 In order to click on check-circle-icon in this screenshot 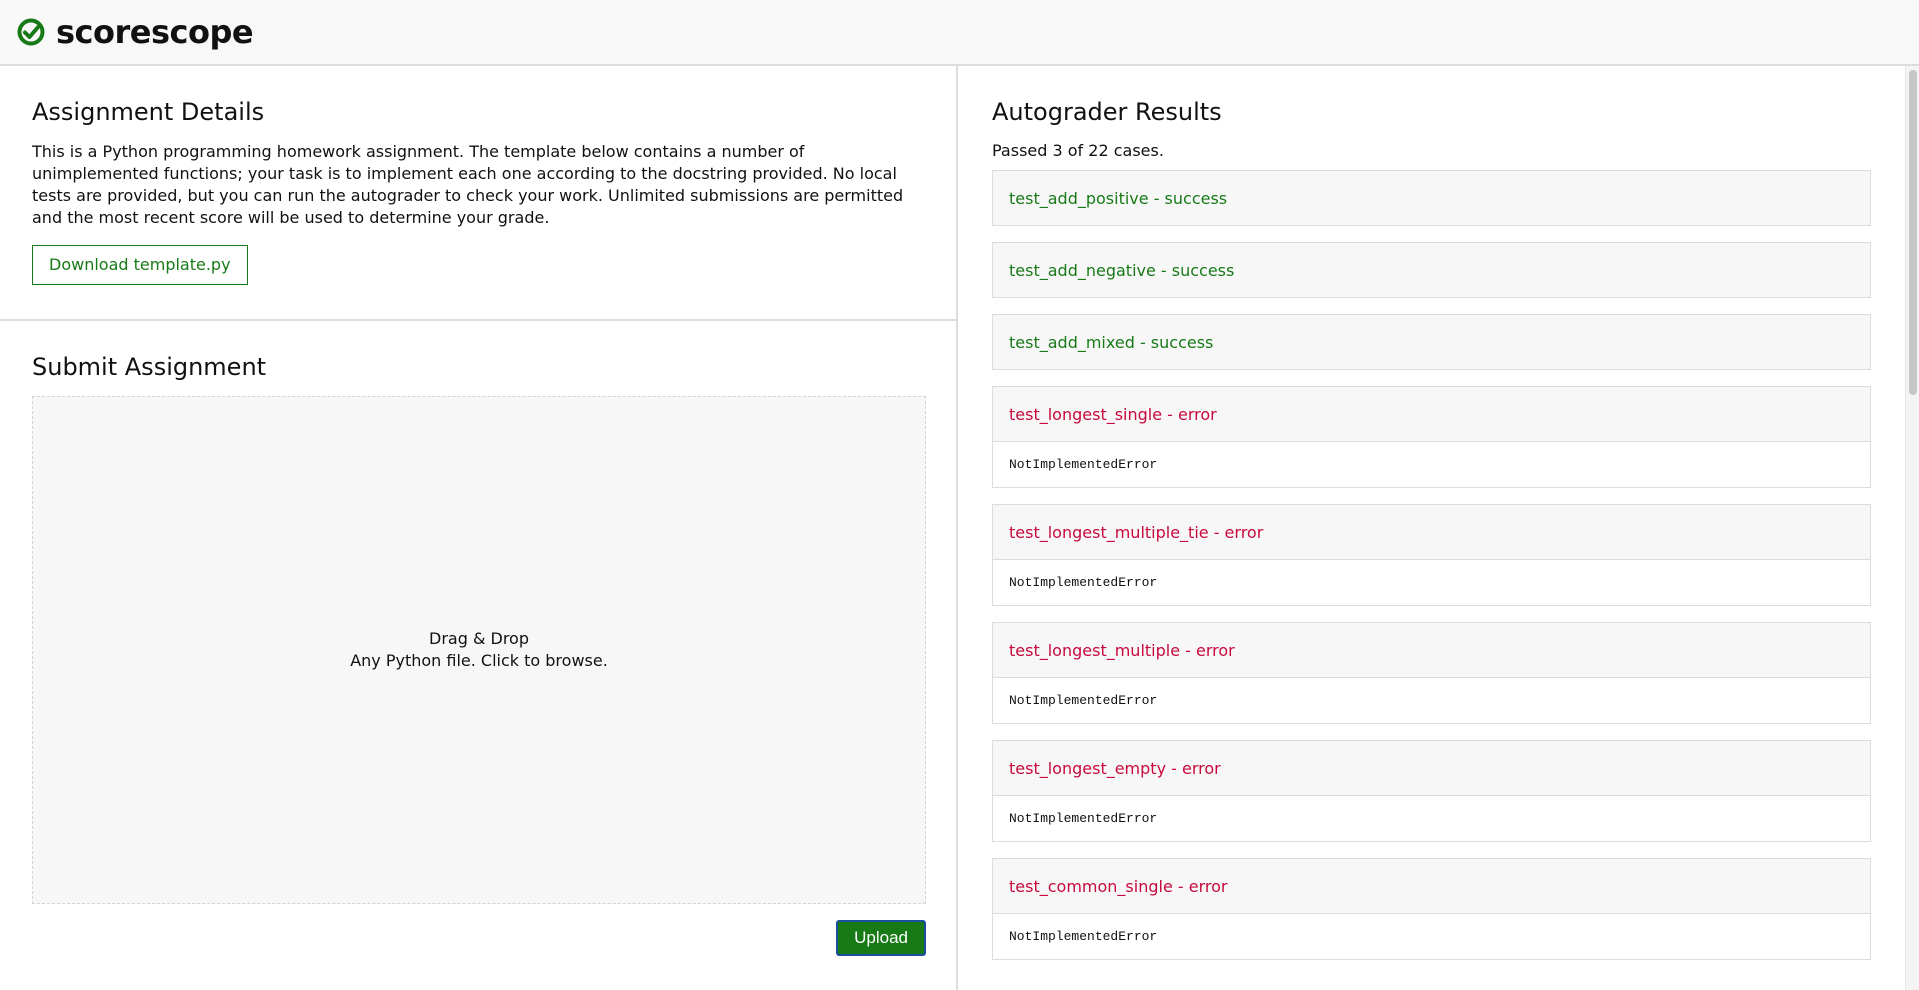, I will do `click(31, 32)`.